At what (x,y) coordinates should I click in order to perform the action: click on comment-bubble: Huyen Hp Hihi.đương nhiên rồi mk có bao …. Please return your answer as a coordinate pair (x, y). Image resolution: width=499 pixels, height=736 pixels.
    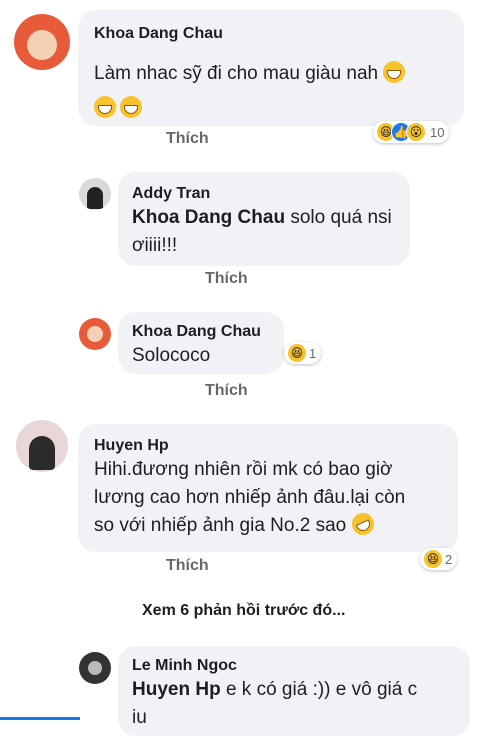
    Looking at the image, I should click on (268, 488).